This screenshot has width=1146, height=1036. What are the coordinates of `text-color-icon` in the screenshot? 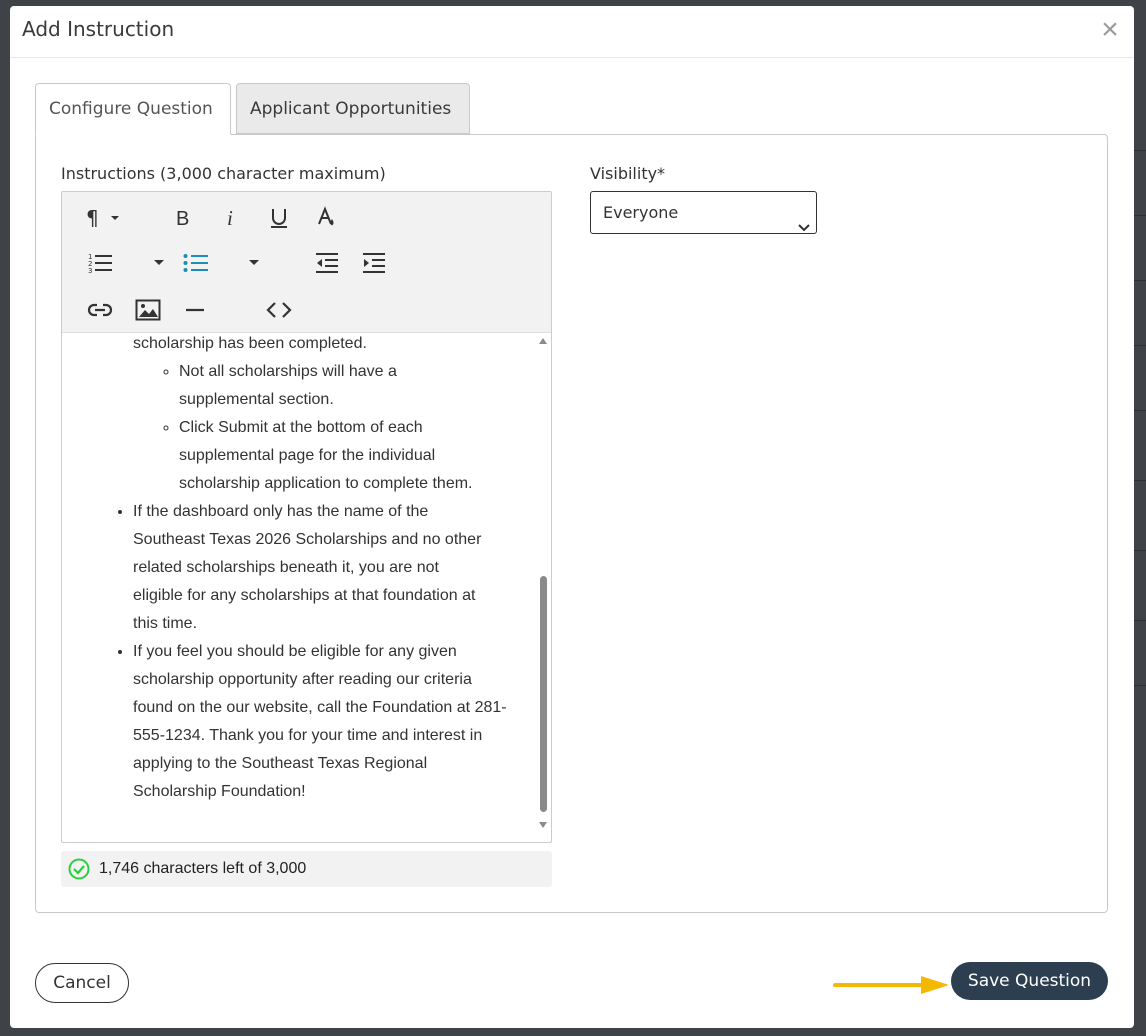 It's located at (327, 218).